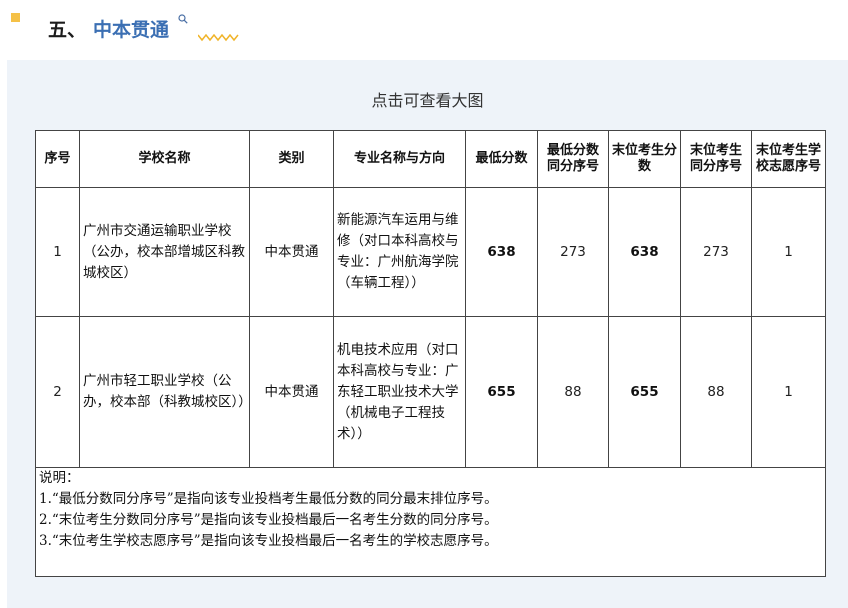 This screenshot has width=848, height=608. Describe the element at coordinates (57, 392) in the screenshot. I see `cell-seq: 2` at that location.